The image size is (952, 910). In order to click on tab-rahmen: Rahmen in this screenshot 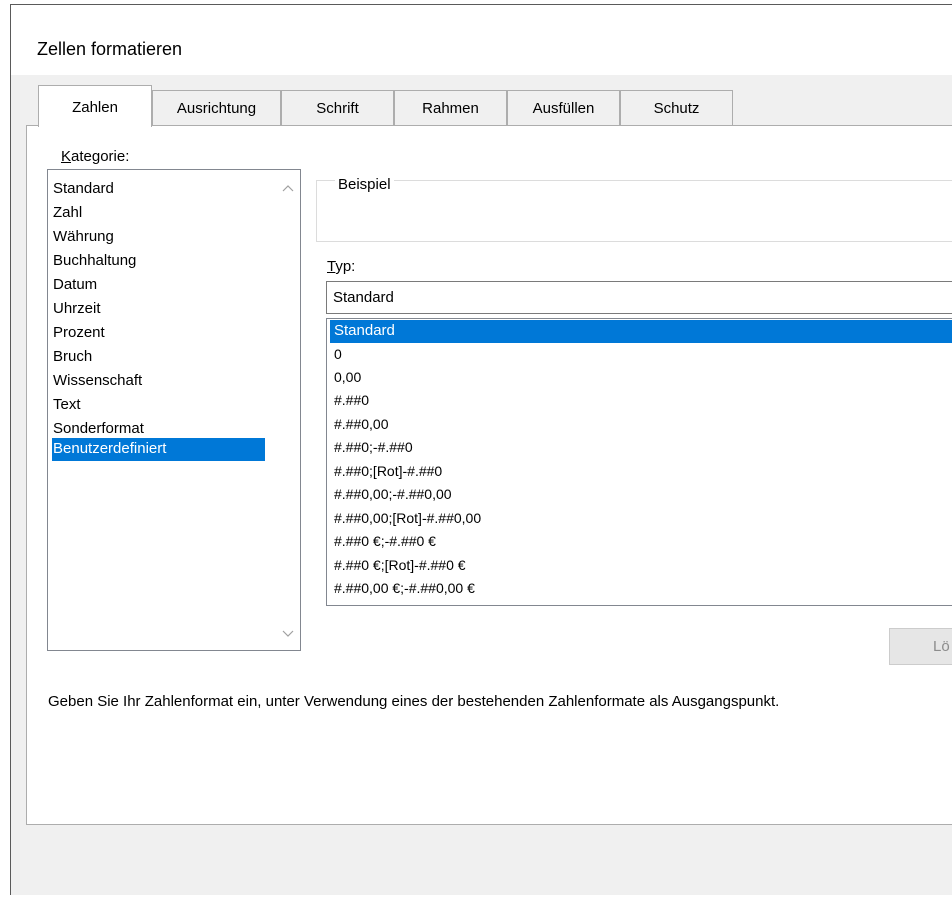, I will do `click(450, 108)`.